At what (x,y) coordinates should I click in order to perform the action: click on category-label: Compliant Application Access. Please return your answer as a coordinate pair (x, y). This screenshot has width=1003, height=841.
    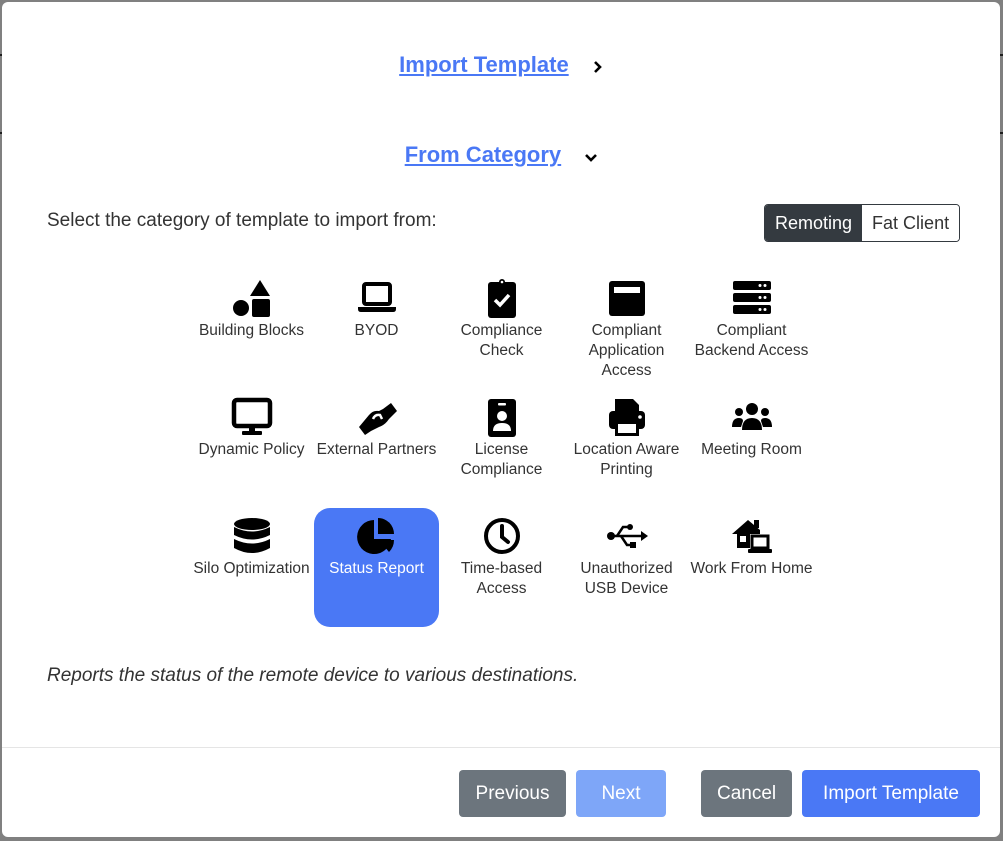
    Looking at the image, I should click on (626, 350).